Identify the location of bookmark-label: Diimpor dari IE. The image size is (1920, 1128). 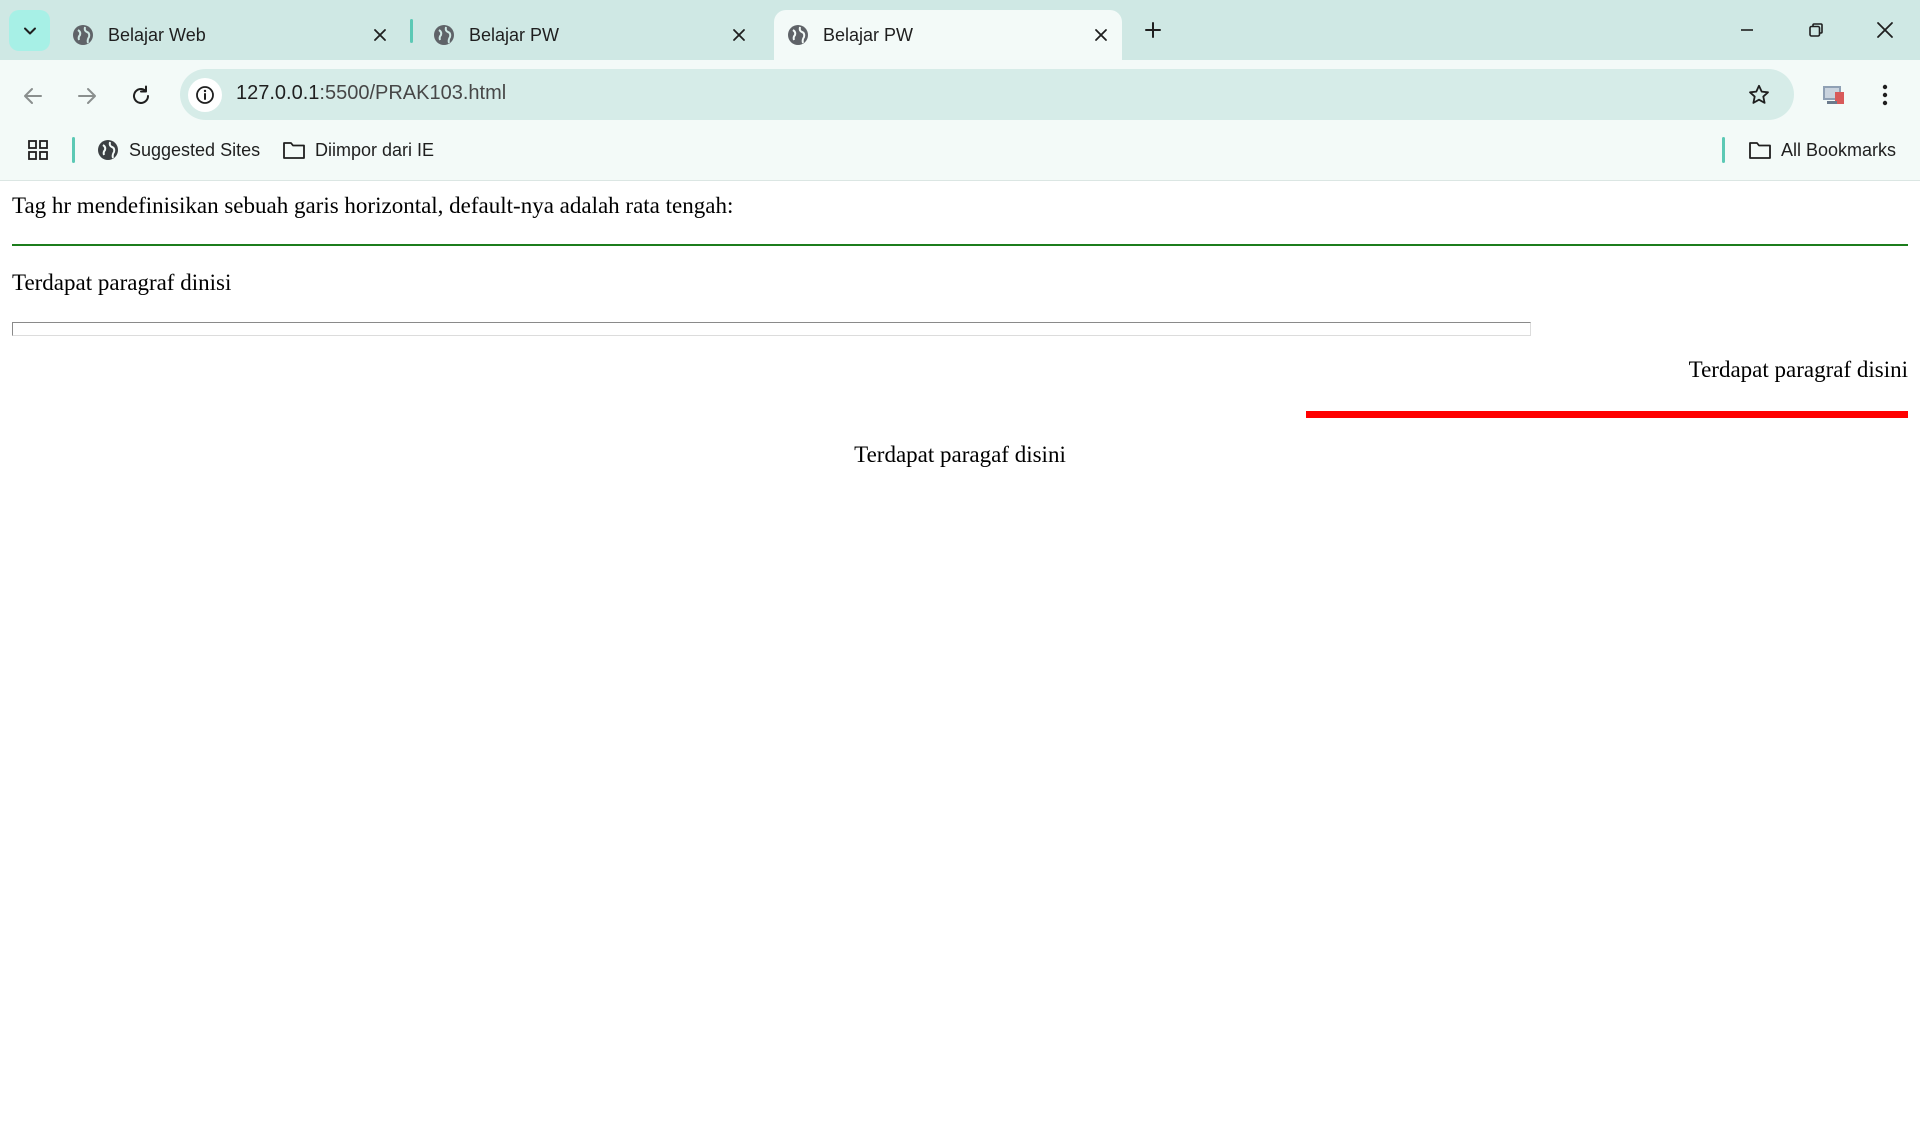
(375, 149).